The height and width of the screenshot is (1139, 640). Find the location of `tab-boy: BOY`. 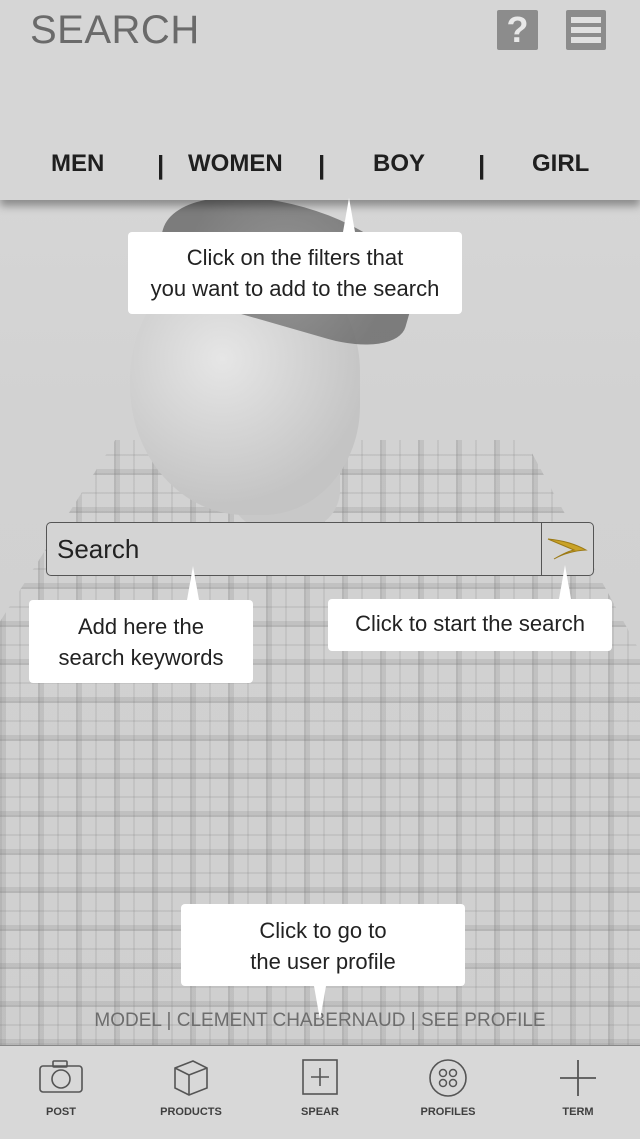

tab-boy: BOY is located at coordinates (399, 164).